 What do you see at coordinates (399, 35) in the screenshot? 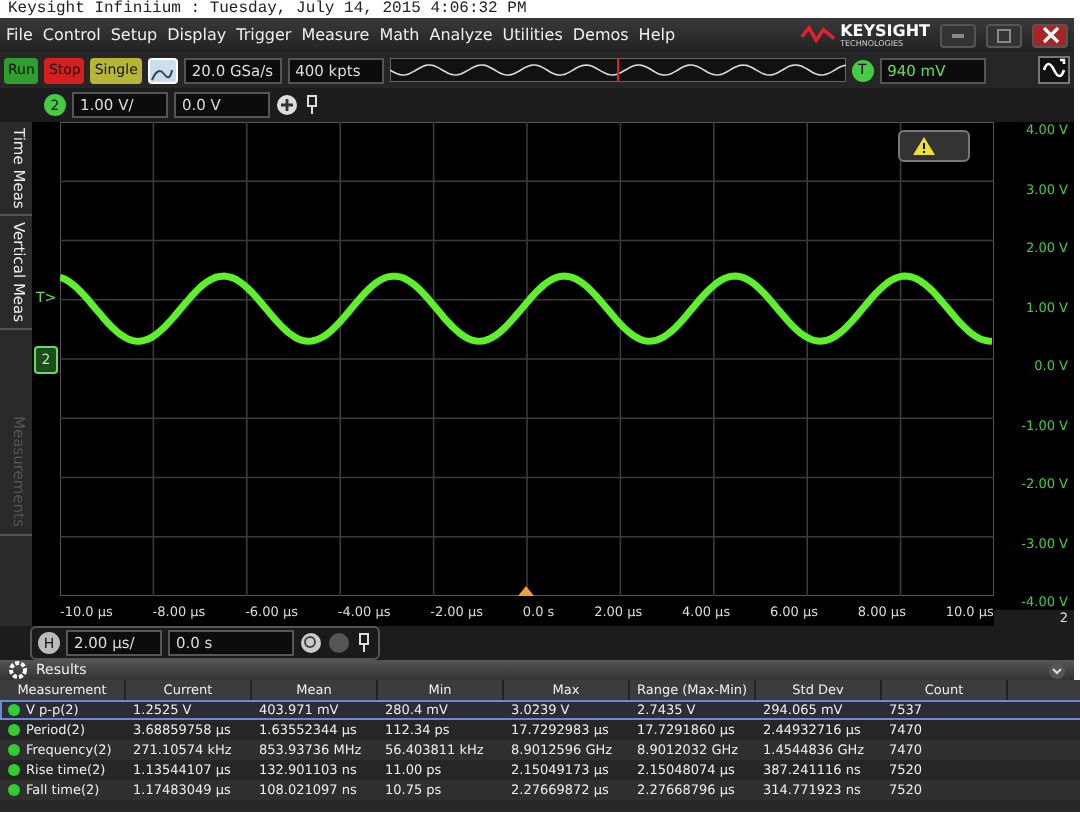
I see `menu-item: Math` at bounding box center [399, 35].